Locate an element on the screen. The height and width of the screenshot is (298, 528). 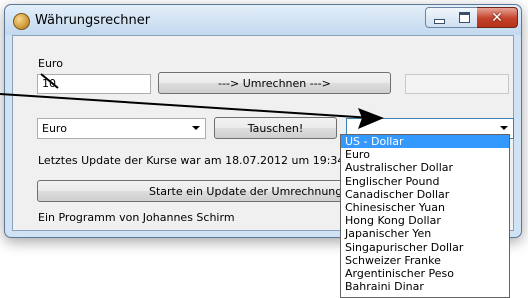
close-button: ✕ is located at coordinates (497, 17).